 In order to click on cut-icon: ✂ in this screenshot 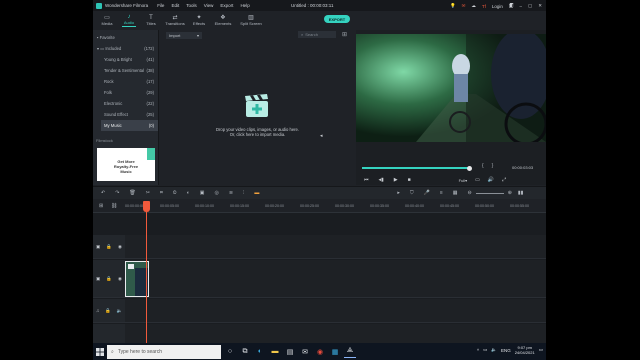, I will do `click(148, 193)`.